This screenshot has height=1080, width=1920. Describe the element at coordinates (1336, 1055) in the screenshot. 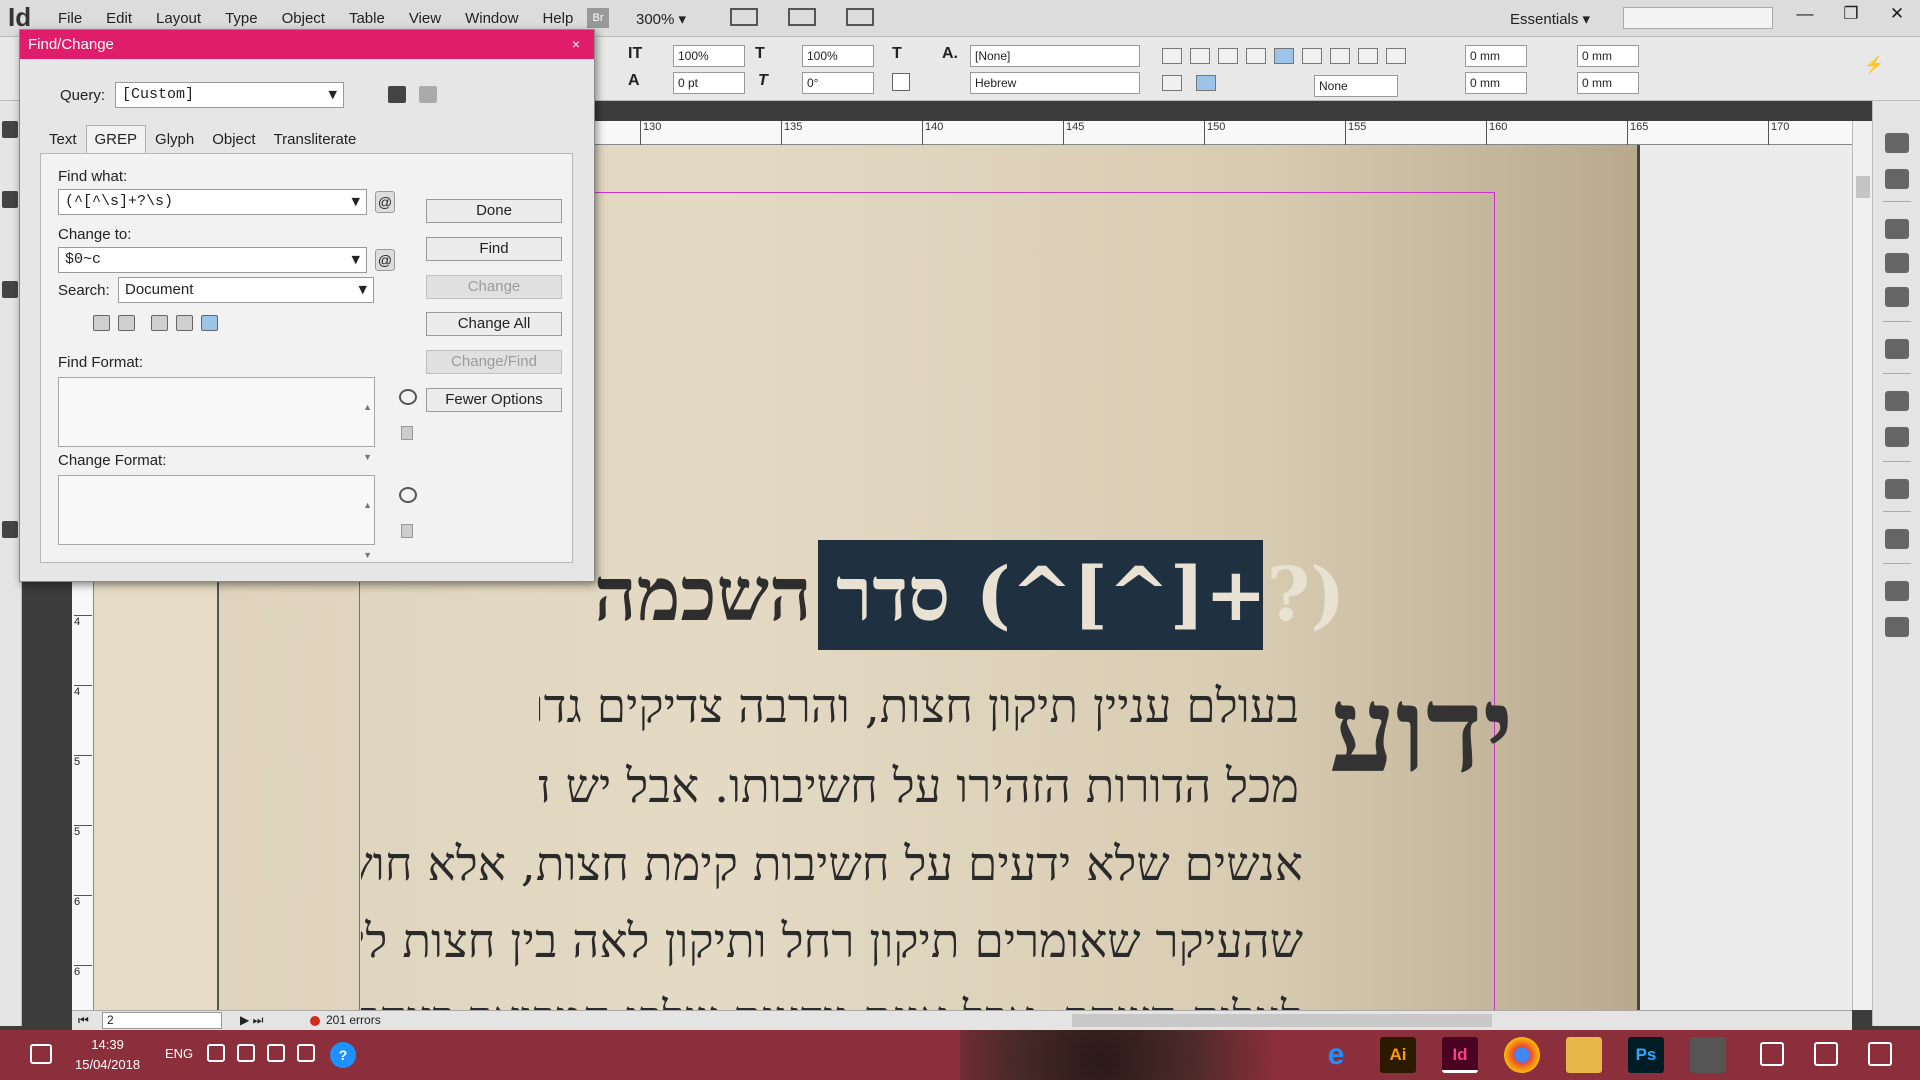

I see `edge-icon: e` at that location.